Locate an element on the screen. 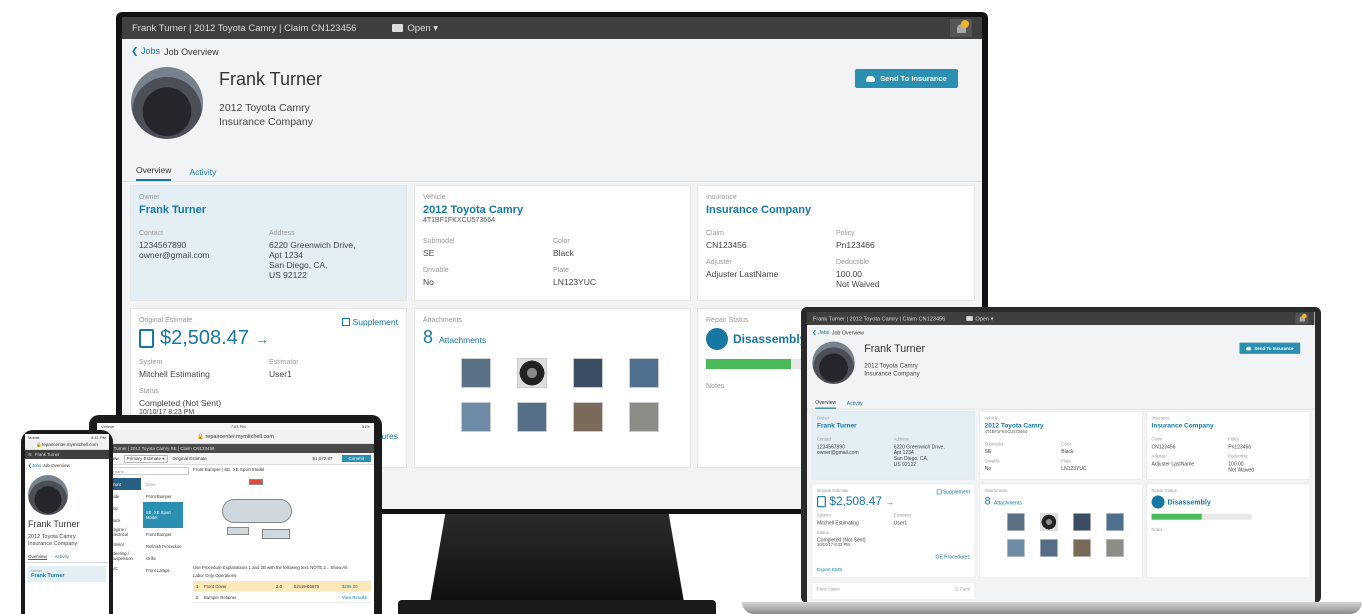 The width and height of the screenshot is (1362, 614). arrow-right-icon: → is located at coordinates (261, 338).